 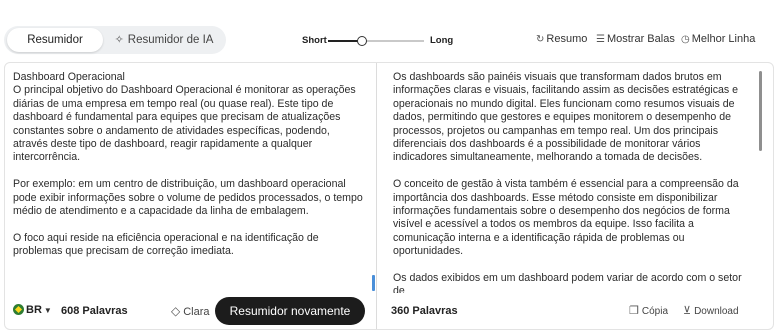 I want to click on length-slider, so click(x=376, y=41).